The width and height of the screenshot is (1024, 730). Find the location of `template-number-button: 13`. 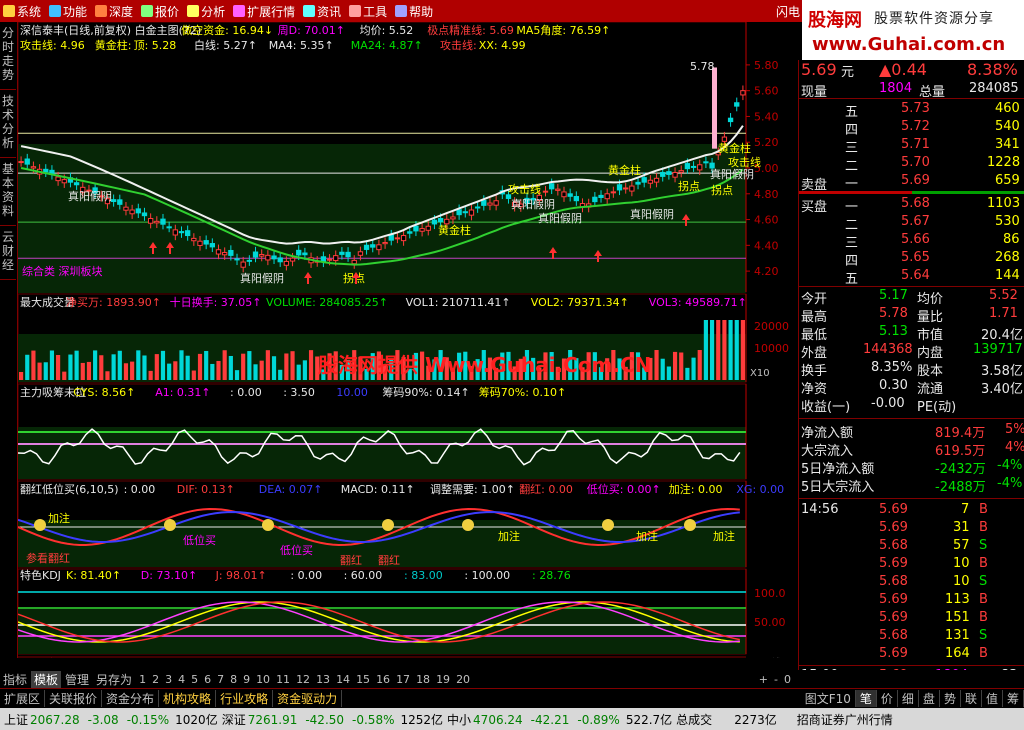

template-number-button: 13 is located at coordinates (323, 679).